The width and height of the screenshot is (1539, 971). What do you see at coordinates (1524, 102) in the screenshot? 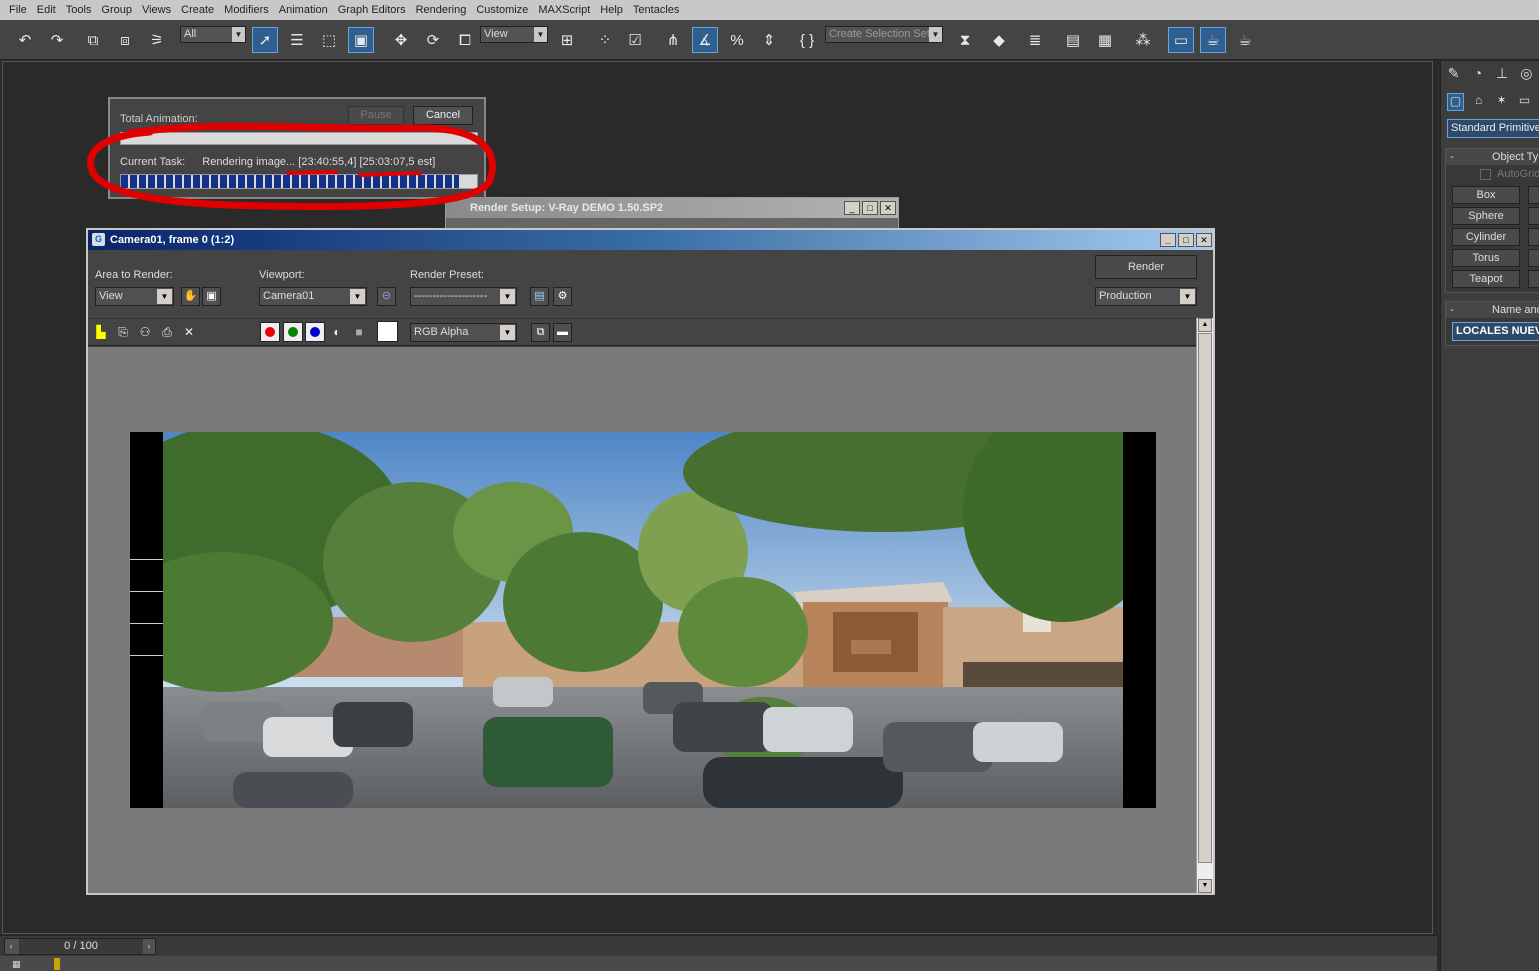
I see `cameras-icon: ▭` at bounding box center [1524, 102].